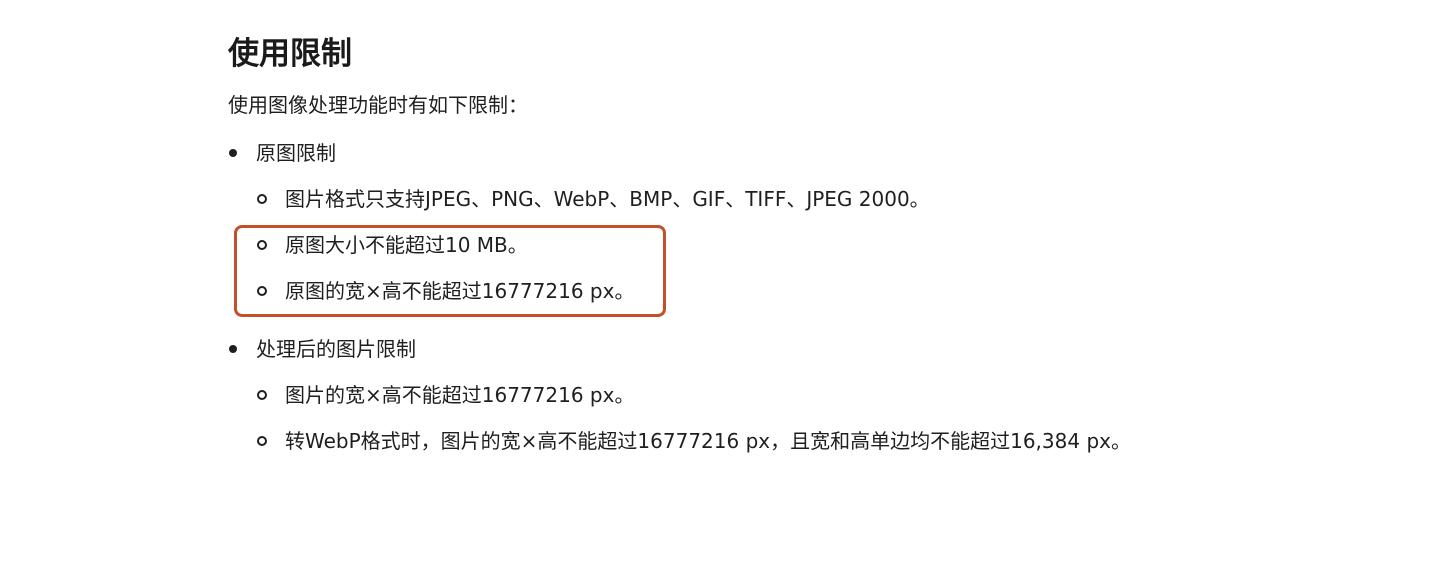 The image size is (1440, 564). I want to click on list-item-size: 原图大小不能超过10 MB。, so click(803, 245).